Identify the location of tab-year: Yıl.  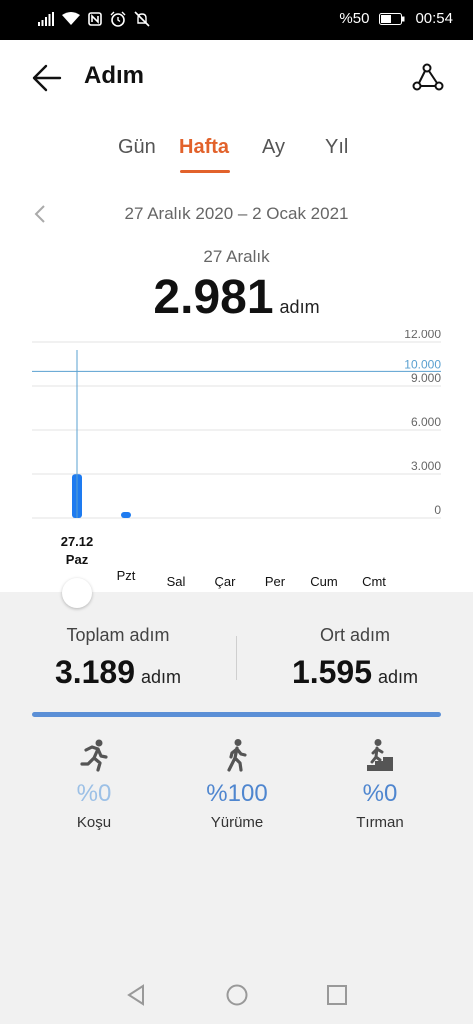
(336, 147).